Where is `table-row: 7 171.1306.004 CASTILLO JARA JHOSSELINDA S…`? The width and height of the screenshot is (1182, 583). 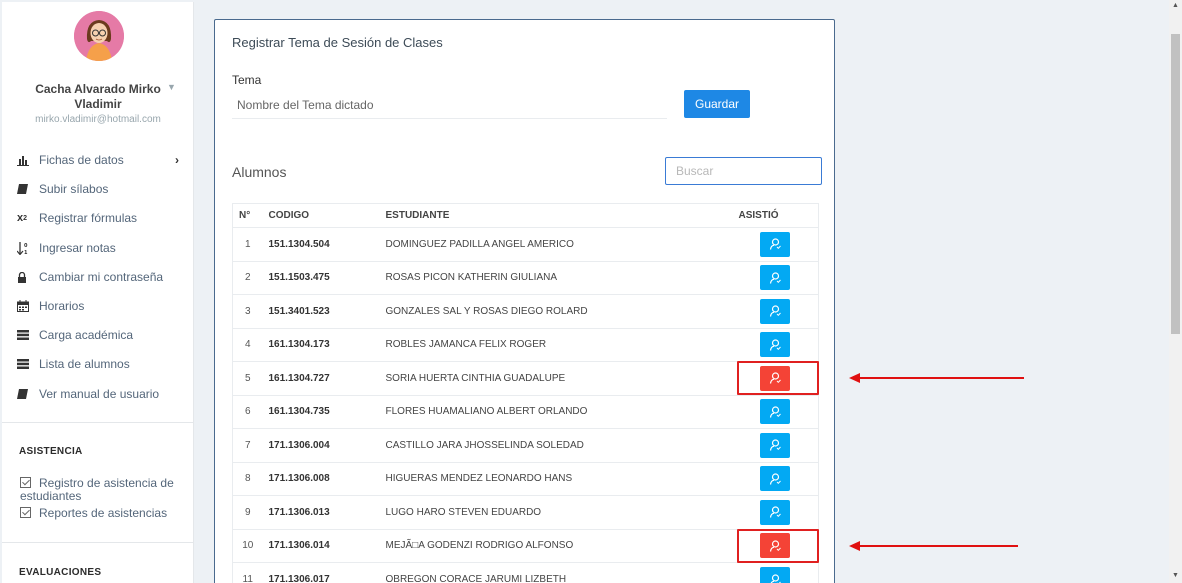 table-row: 7 171.1306.004 CASTILLO JARA JHOSSELINDA S… is located at coordinates (525, 445).